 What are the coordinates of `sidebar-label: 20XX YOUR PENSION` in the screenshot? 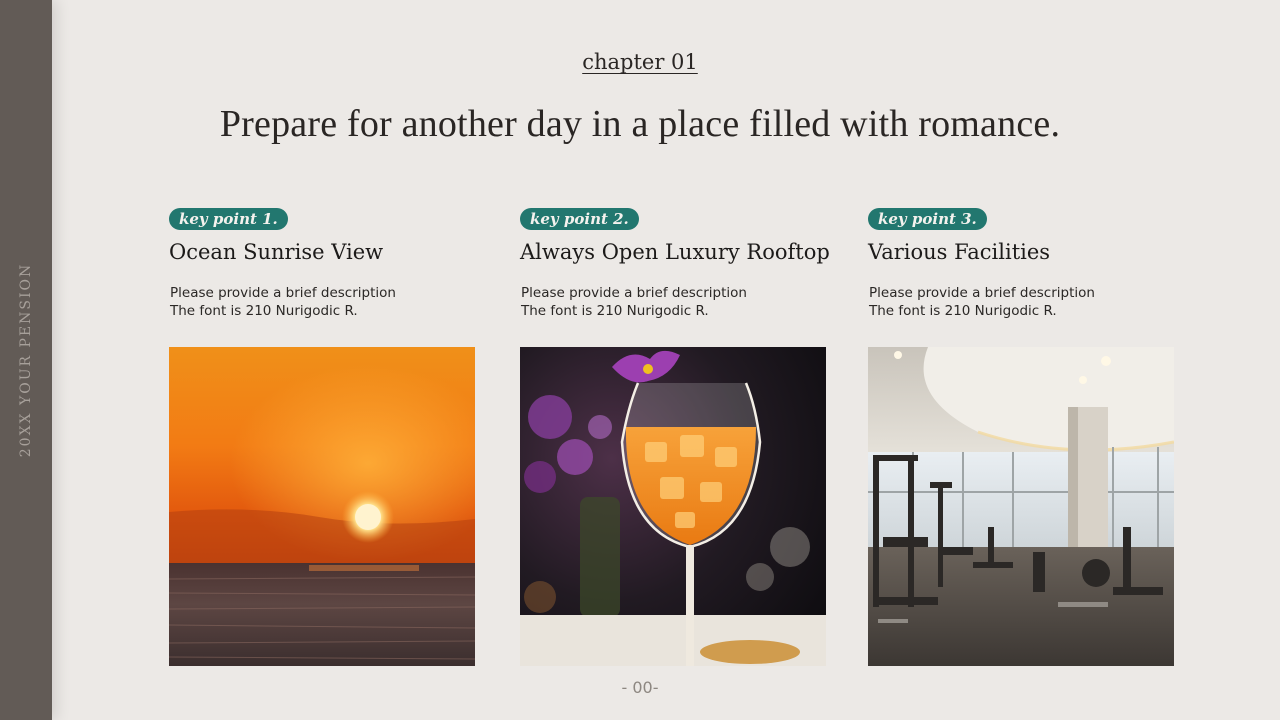 It's located at (26, 360).